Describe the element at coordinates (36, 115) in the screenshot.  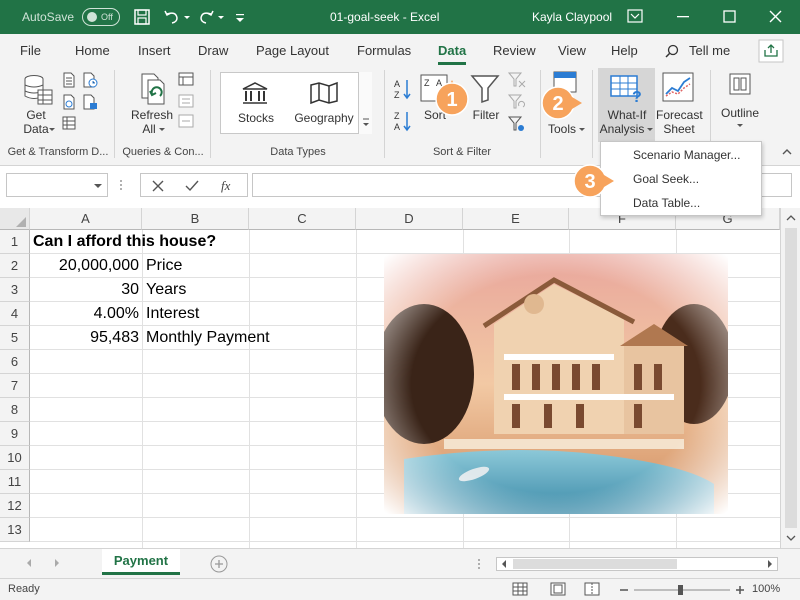
I see `get-data-label: Get` at that location.